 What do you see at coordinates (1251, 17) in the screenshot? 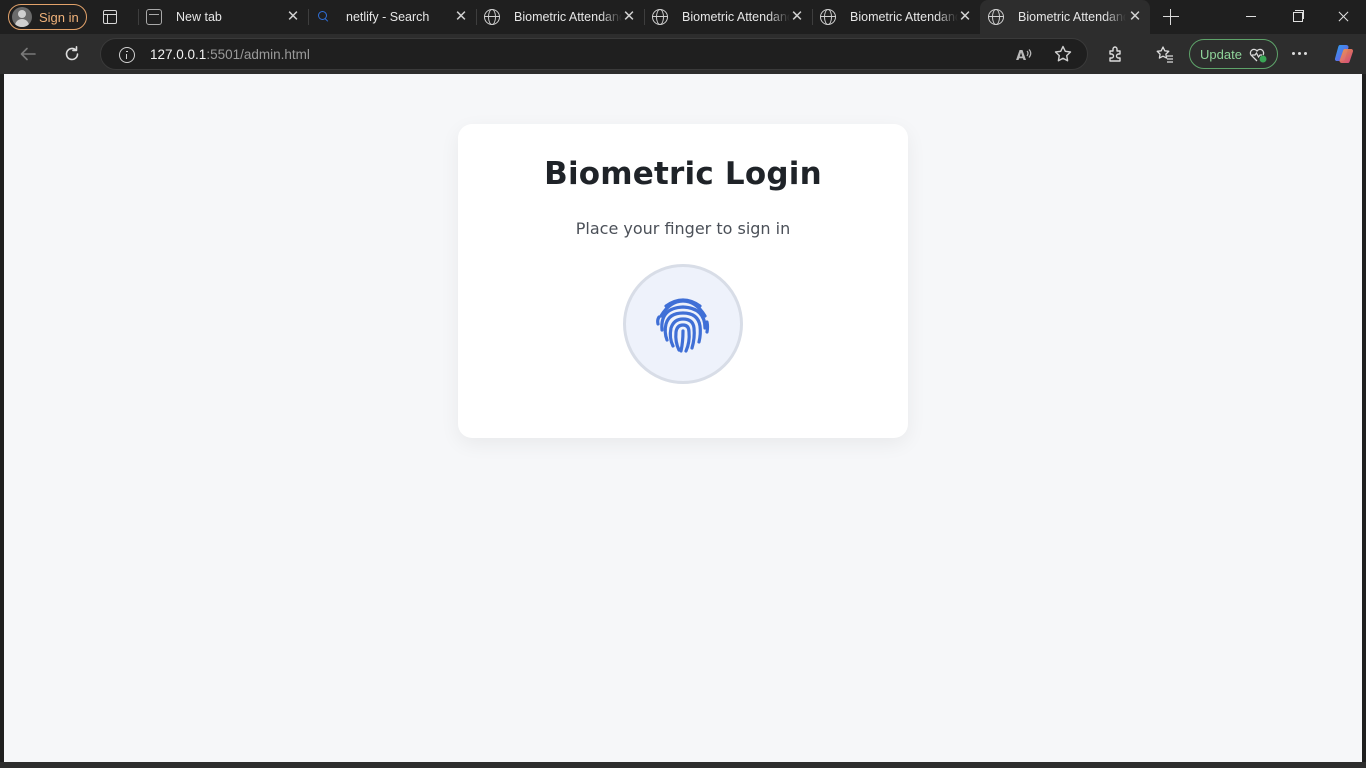
I see `minimize-button` at bounding box center [1251, 17].